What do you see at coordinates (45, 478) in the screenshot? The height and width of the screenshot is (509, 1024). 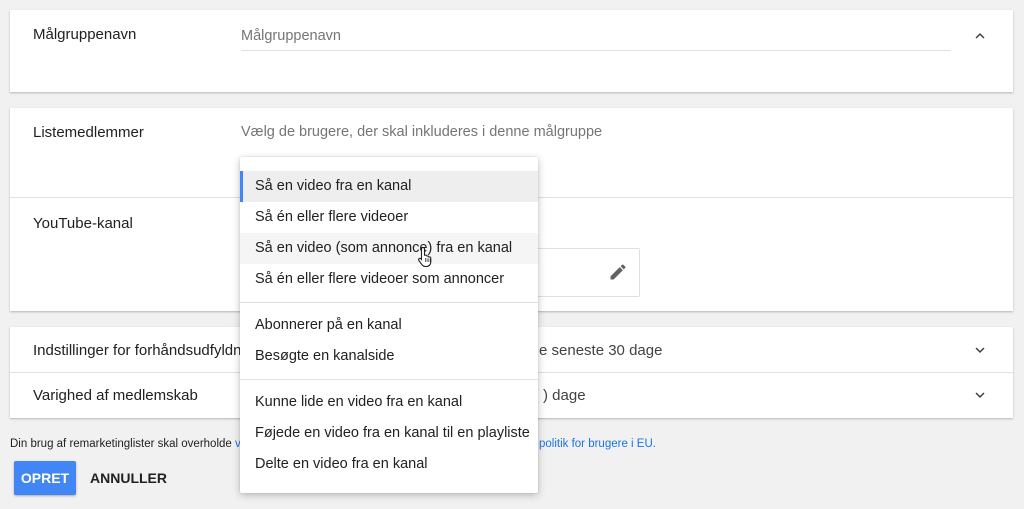 I see `create-button: OPRET` at bounding box center [45, 478].